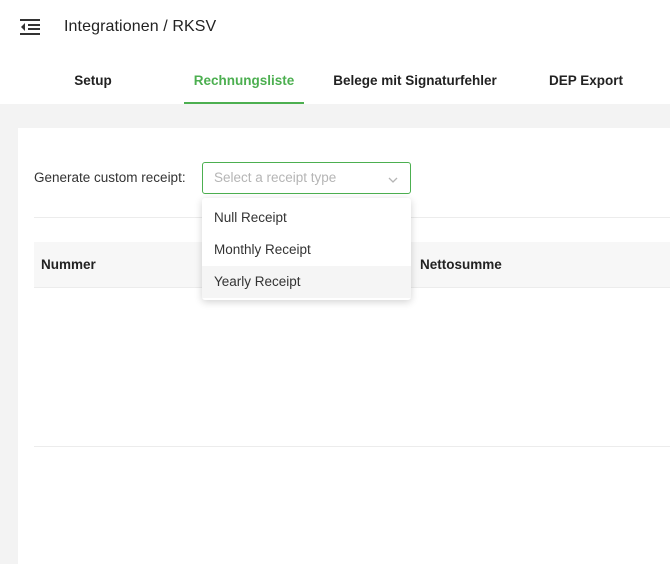 The width and height of the screenshot is (670, 564). What do you see at coordinates (352, 446) in the screenshot?
I see `table-divider` at bounding box center [352, 446].